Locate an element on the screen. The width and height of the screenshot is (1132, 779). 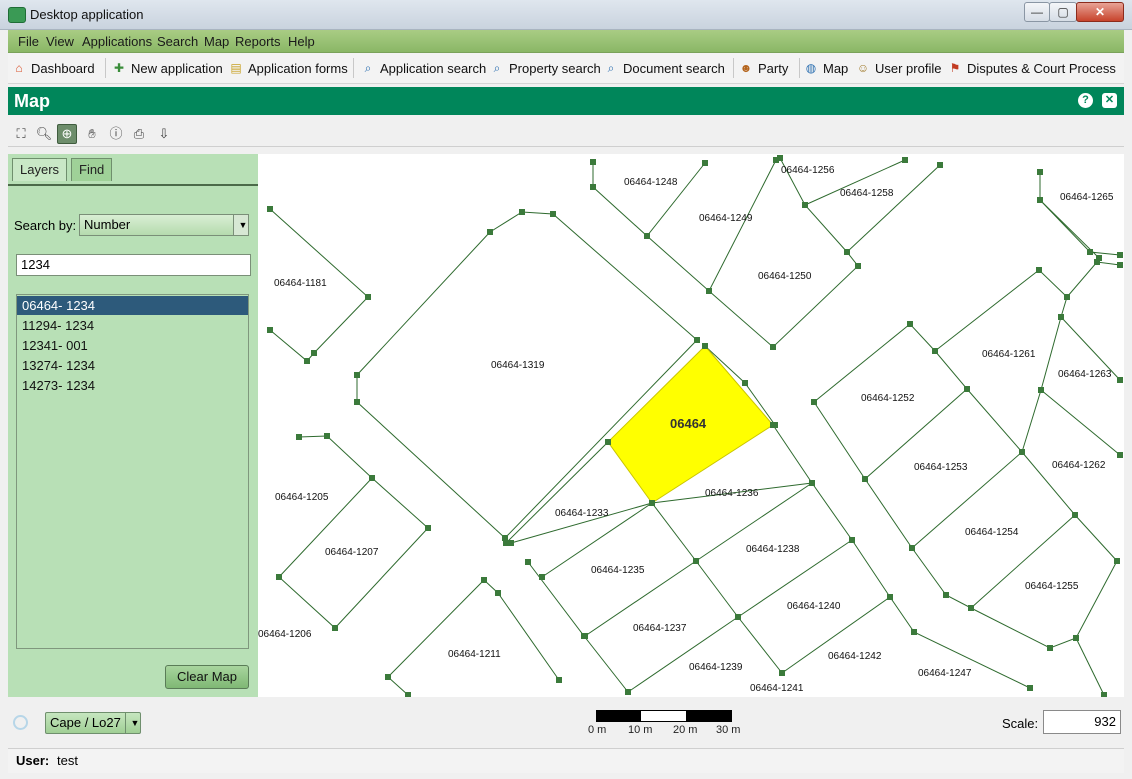
menu-file: File is located at coordinates (28, 41).